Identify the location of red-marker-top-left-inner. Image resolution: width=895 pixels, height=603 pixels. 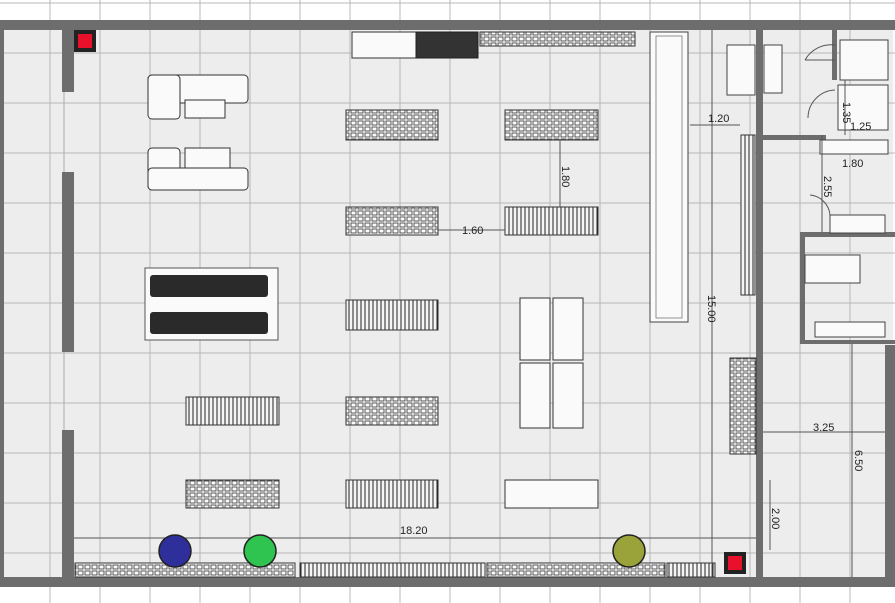
(85, 41).